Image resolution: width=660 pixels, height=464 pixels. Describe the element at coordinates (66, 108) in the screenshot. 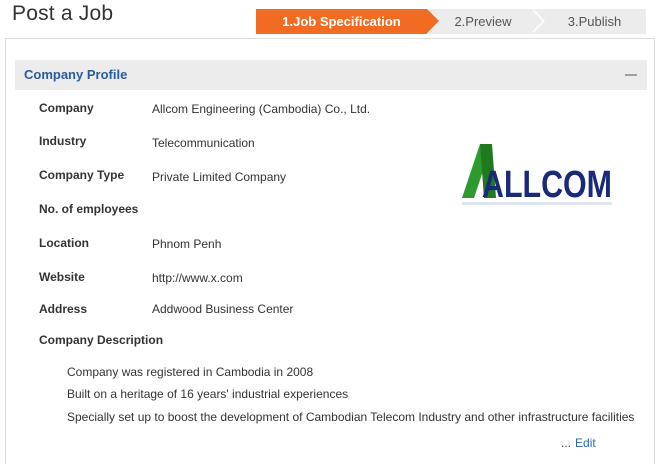

I see `company-label: Company` at that location.